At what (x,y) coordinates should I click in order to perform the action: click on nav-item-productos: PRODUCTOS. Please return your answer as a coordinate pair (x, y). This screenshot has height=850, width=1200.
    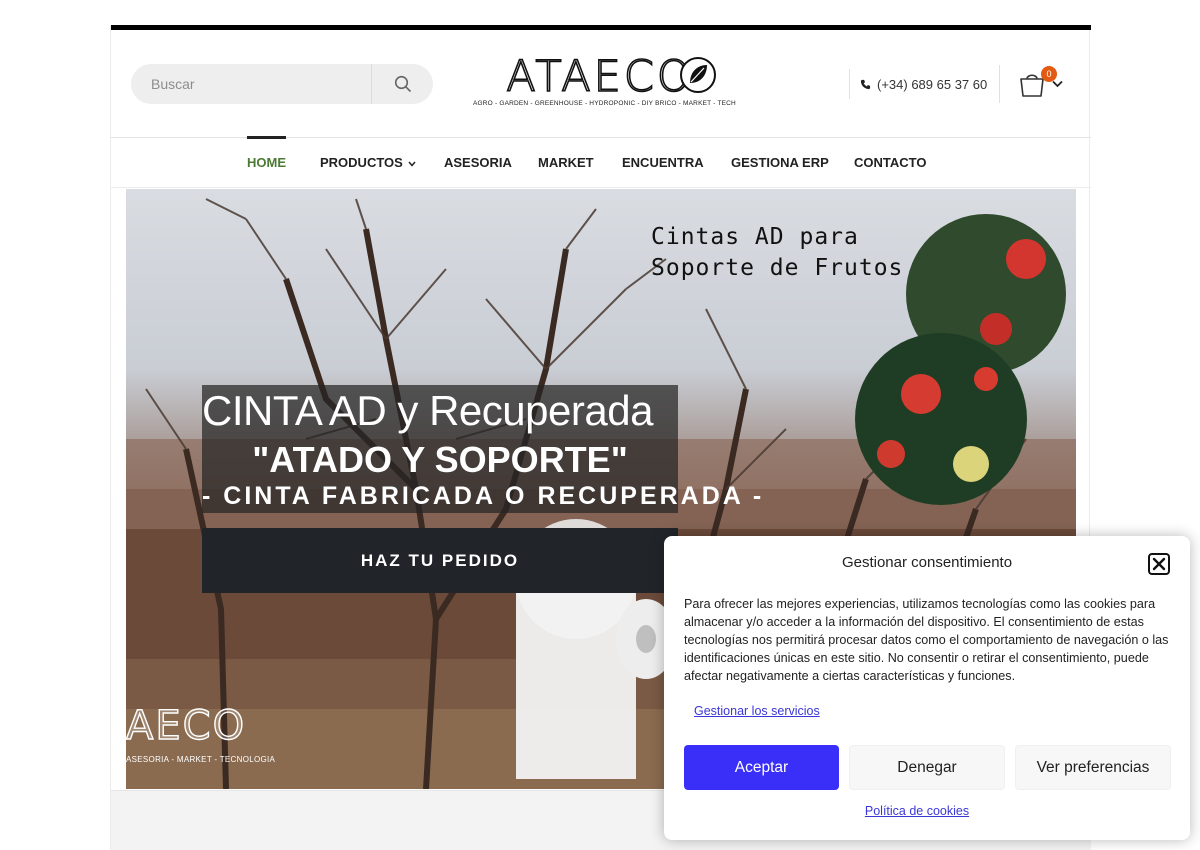
    Looking at the image, I should click on (368, 163).